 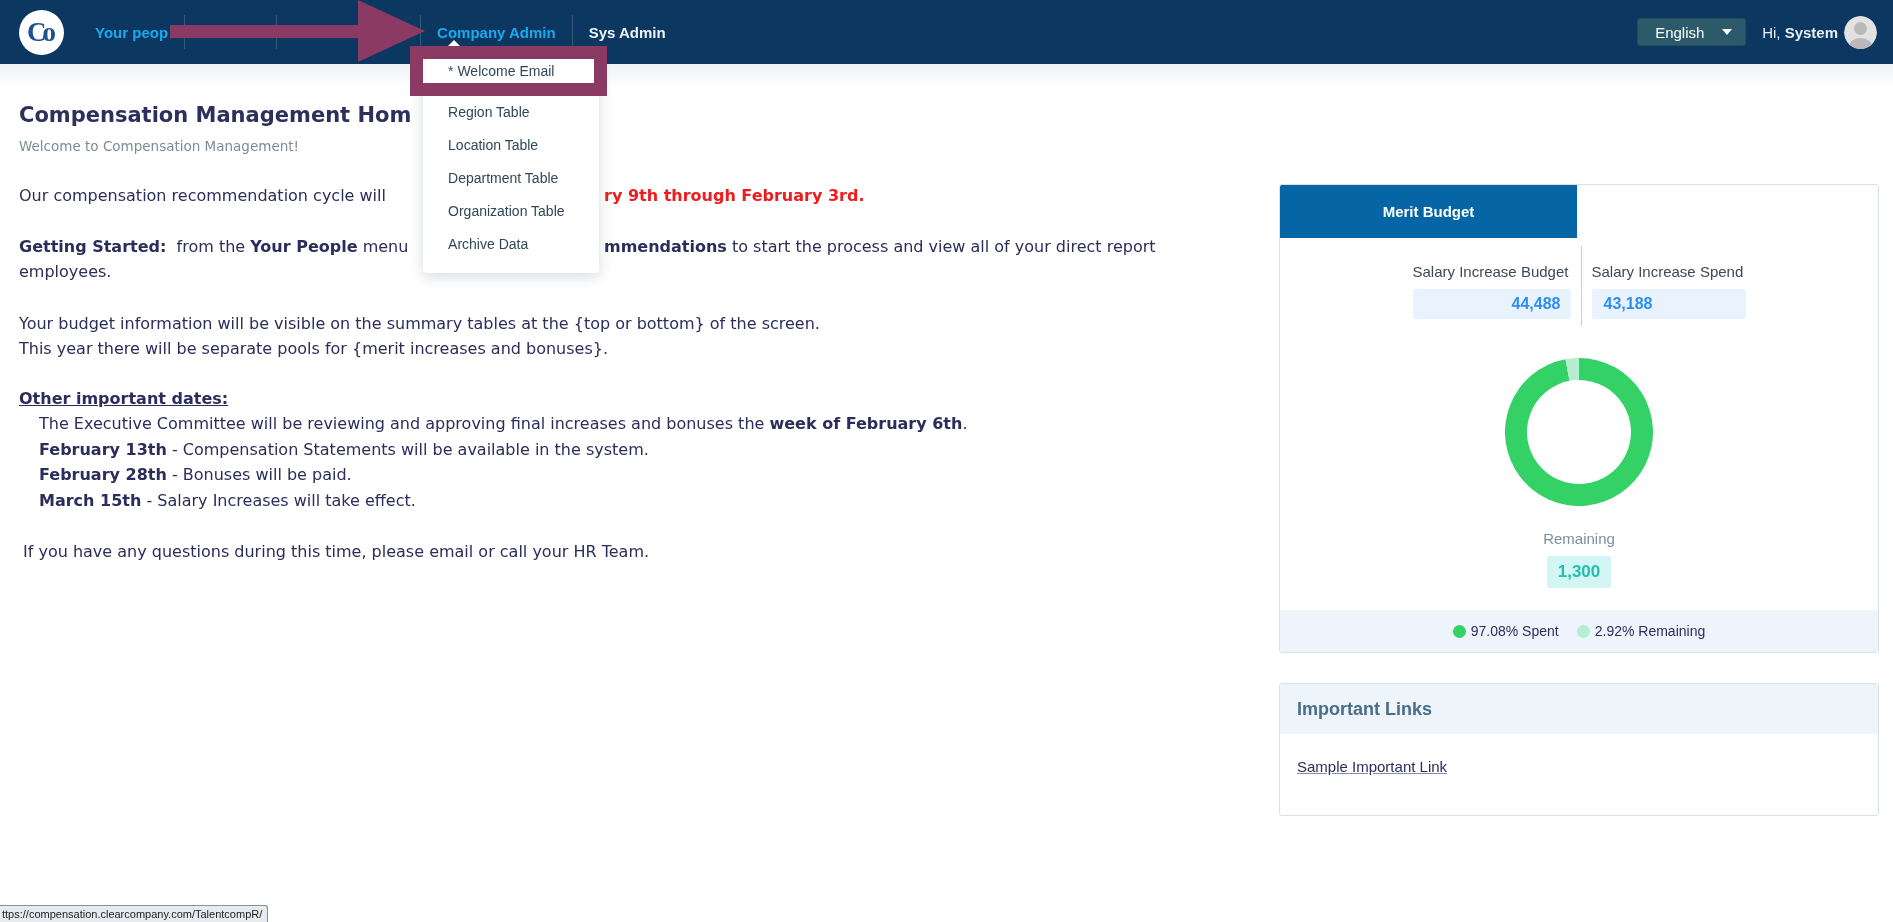 What do you see at coordinates (734, 196) in the screenshot?
I see `cycle-dates-text: ry 9th through February 3rd.` at bounding box center [734, 196].